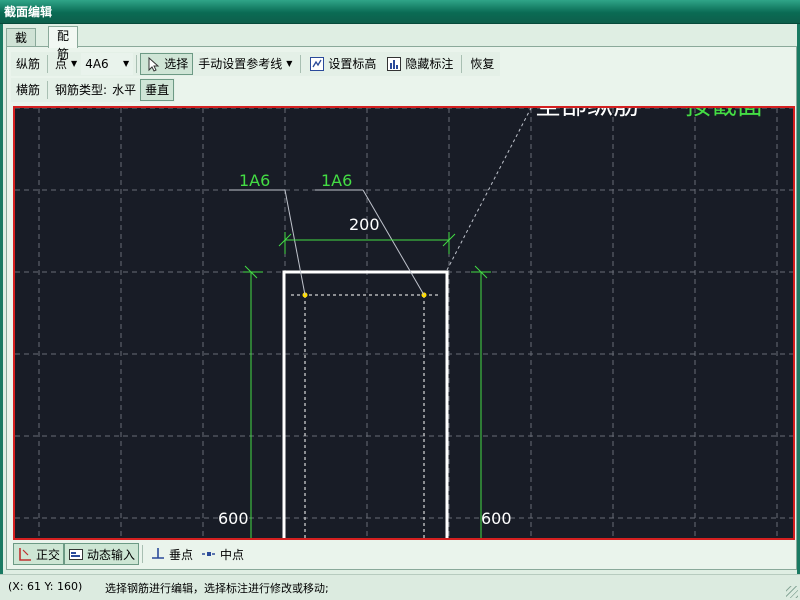 The height and width of the screenshot is (600, 800). What do you see at coordinates (792, 592) in the screenshot?
I see `resize-grip-icon` at bounding box center [792, 592].